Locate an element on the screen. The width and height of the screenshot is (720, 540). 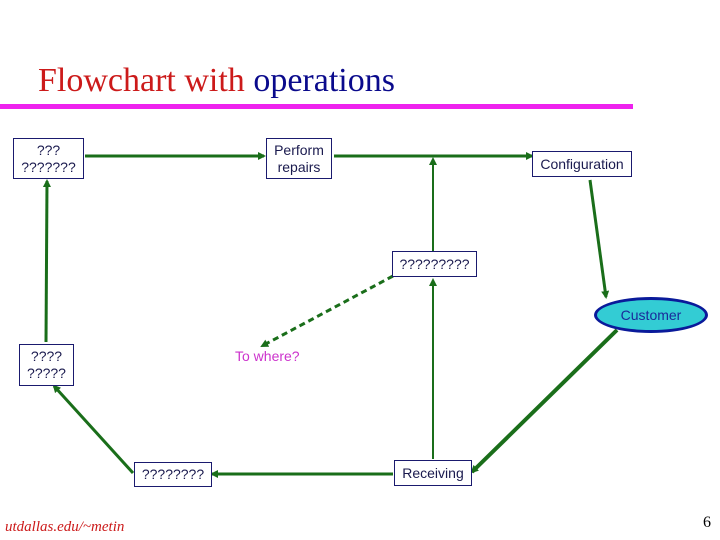
node-top-left-line2: ??????? is located at coordinates (48, 166).